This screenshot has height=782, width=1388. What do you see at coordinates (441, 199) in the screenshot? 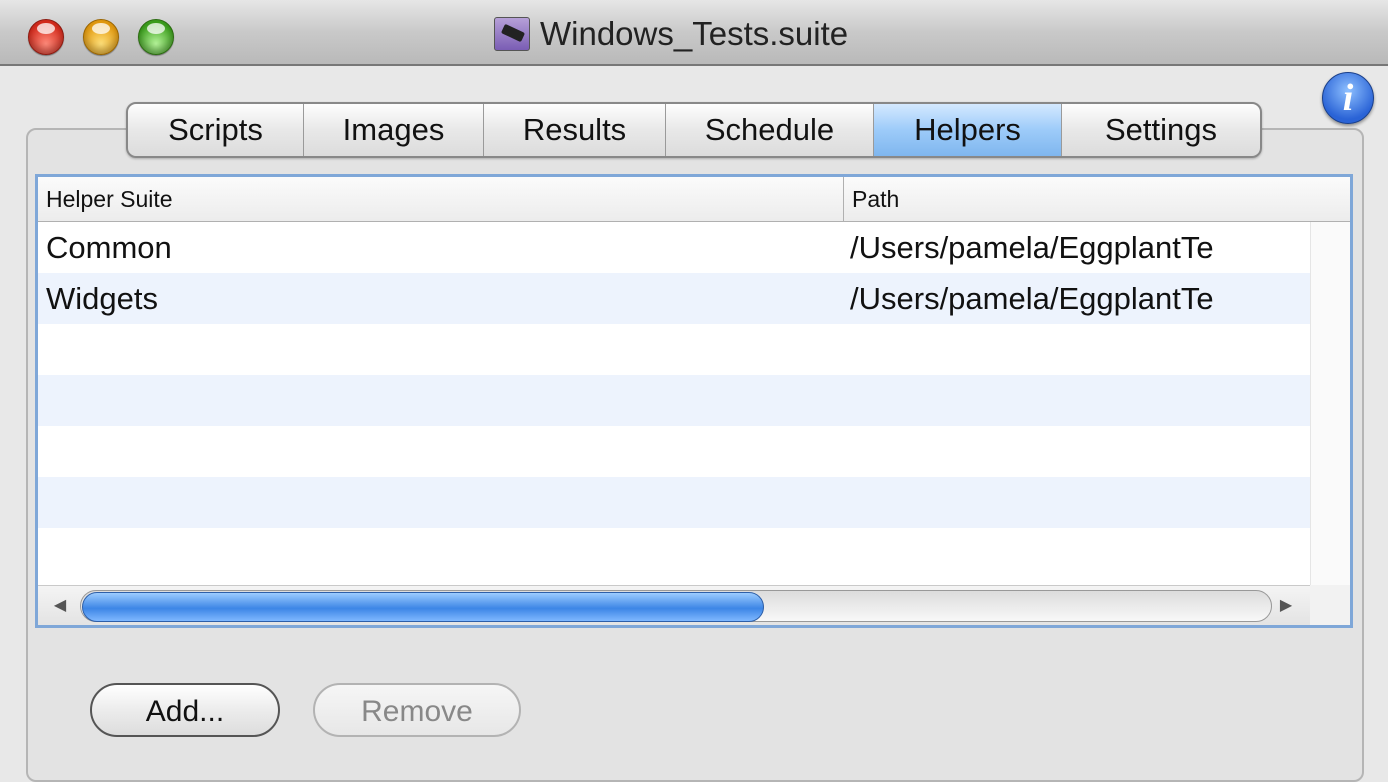
I see `column-header-helper-suite: Helper Suite` at bounding box center [441, 199].